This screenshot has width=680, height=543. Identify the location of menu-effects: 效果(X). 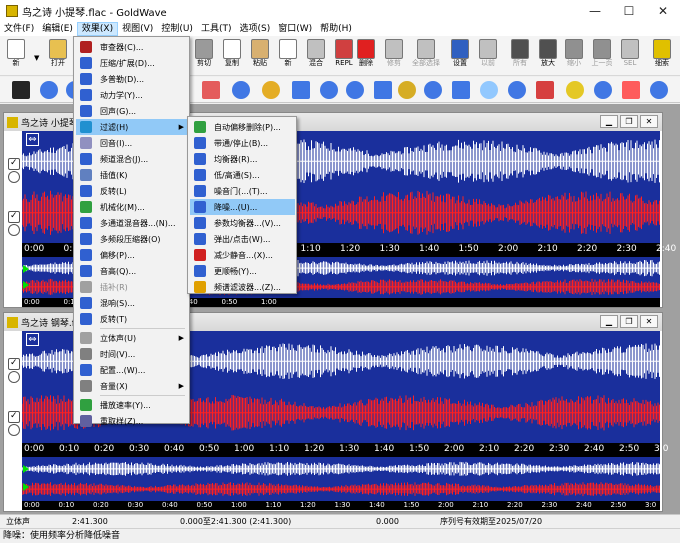
(97, 29).